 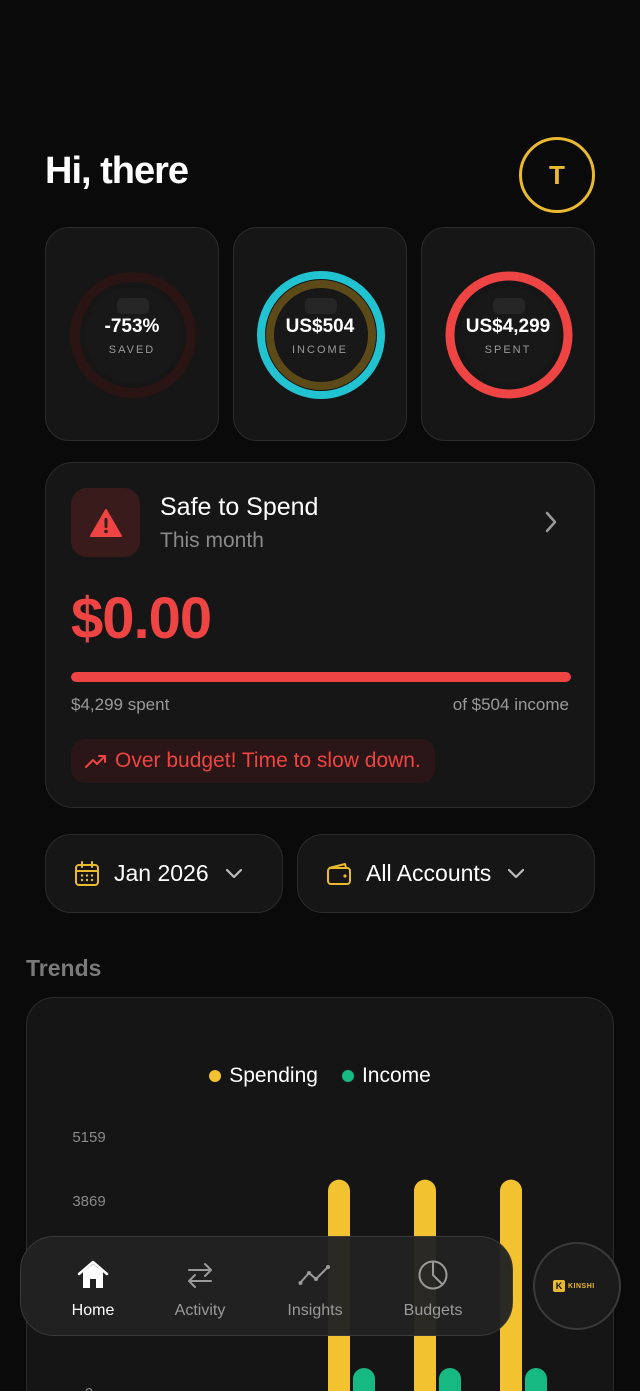 I want to click on income-ring-card: US$504 INCOME, so click(x=320, y=334).